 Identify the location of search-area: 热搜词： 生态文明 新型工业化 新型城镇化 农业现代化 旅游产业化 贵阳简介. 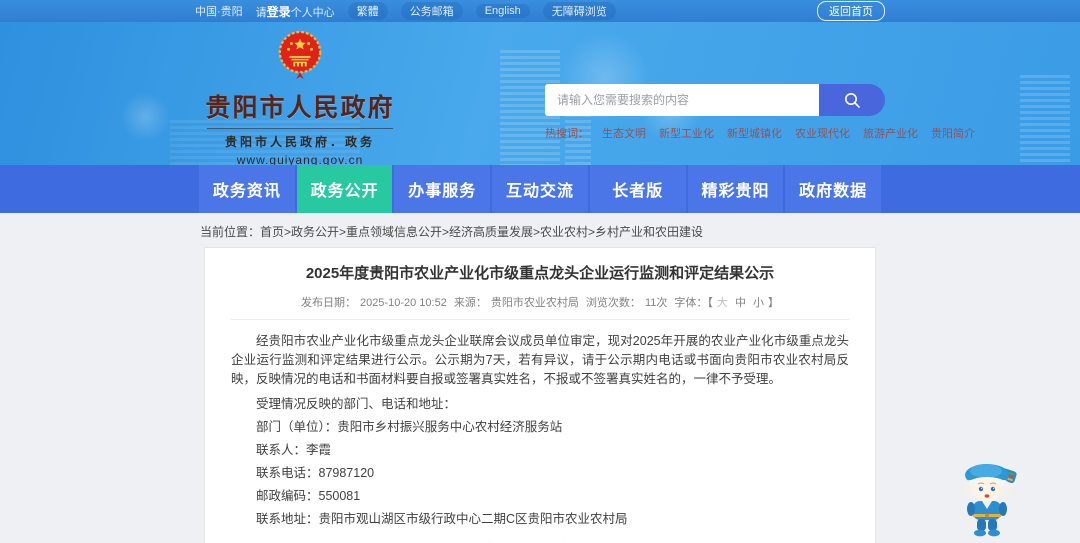
(760, 112).